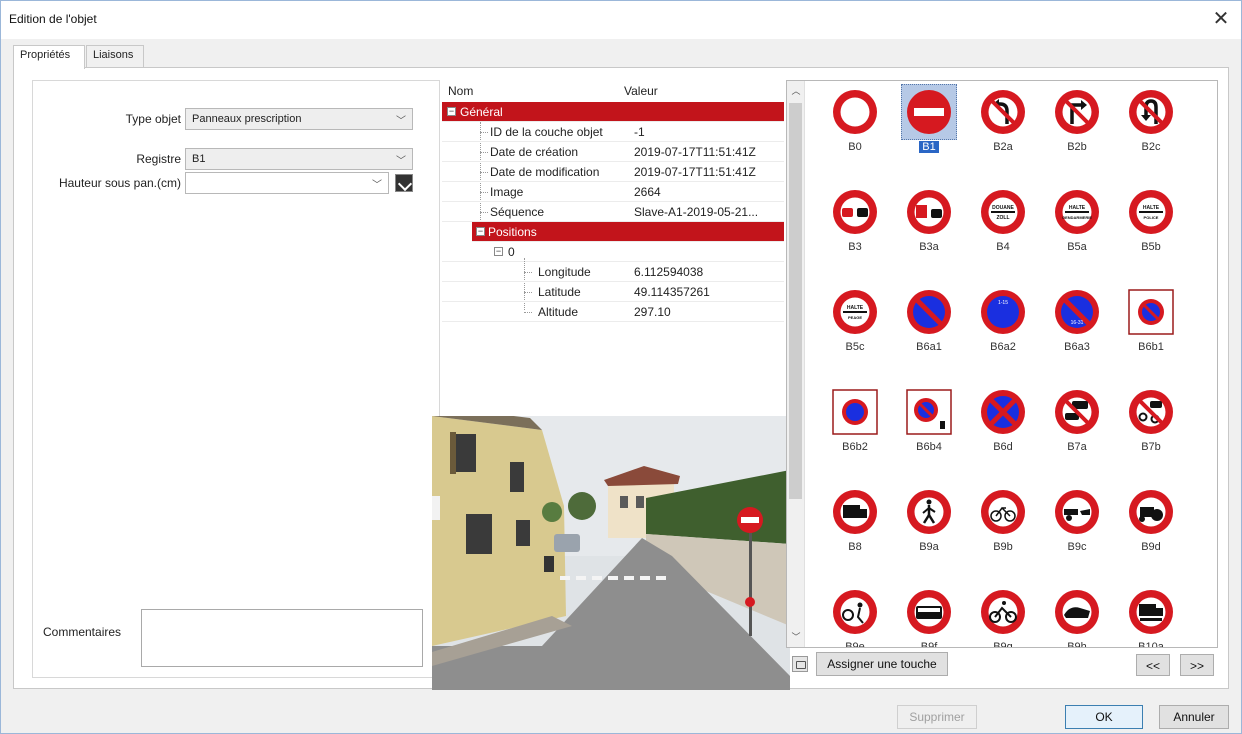  What do you see at coordinates (929, 612) in the screenshot?
I see `no-buses-icon` at bounding box center [929, 612].